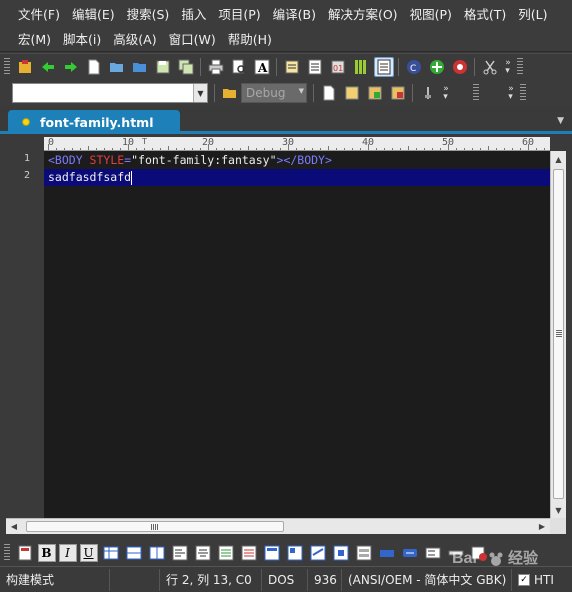  What do you see at coordinates (200, 66) in the screenshot?
I see `toolbar-separator` at bounding box center [200, 66].